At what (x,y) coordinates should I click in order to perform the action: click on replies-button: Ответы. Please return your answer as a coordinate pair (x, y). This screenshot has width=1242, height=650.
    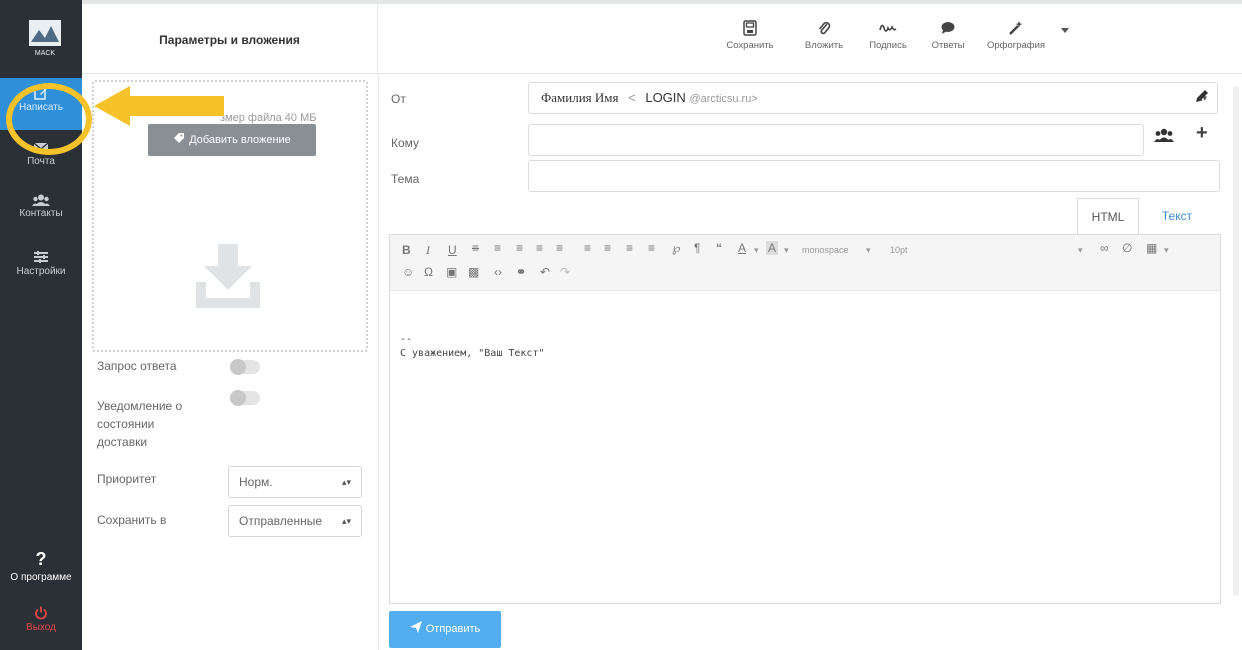
    Looking at the image, I should click on (948, 35).